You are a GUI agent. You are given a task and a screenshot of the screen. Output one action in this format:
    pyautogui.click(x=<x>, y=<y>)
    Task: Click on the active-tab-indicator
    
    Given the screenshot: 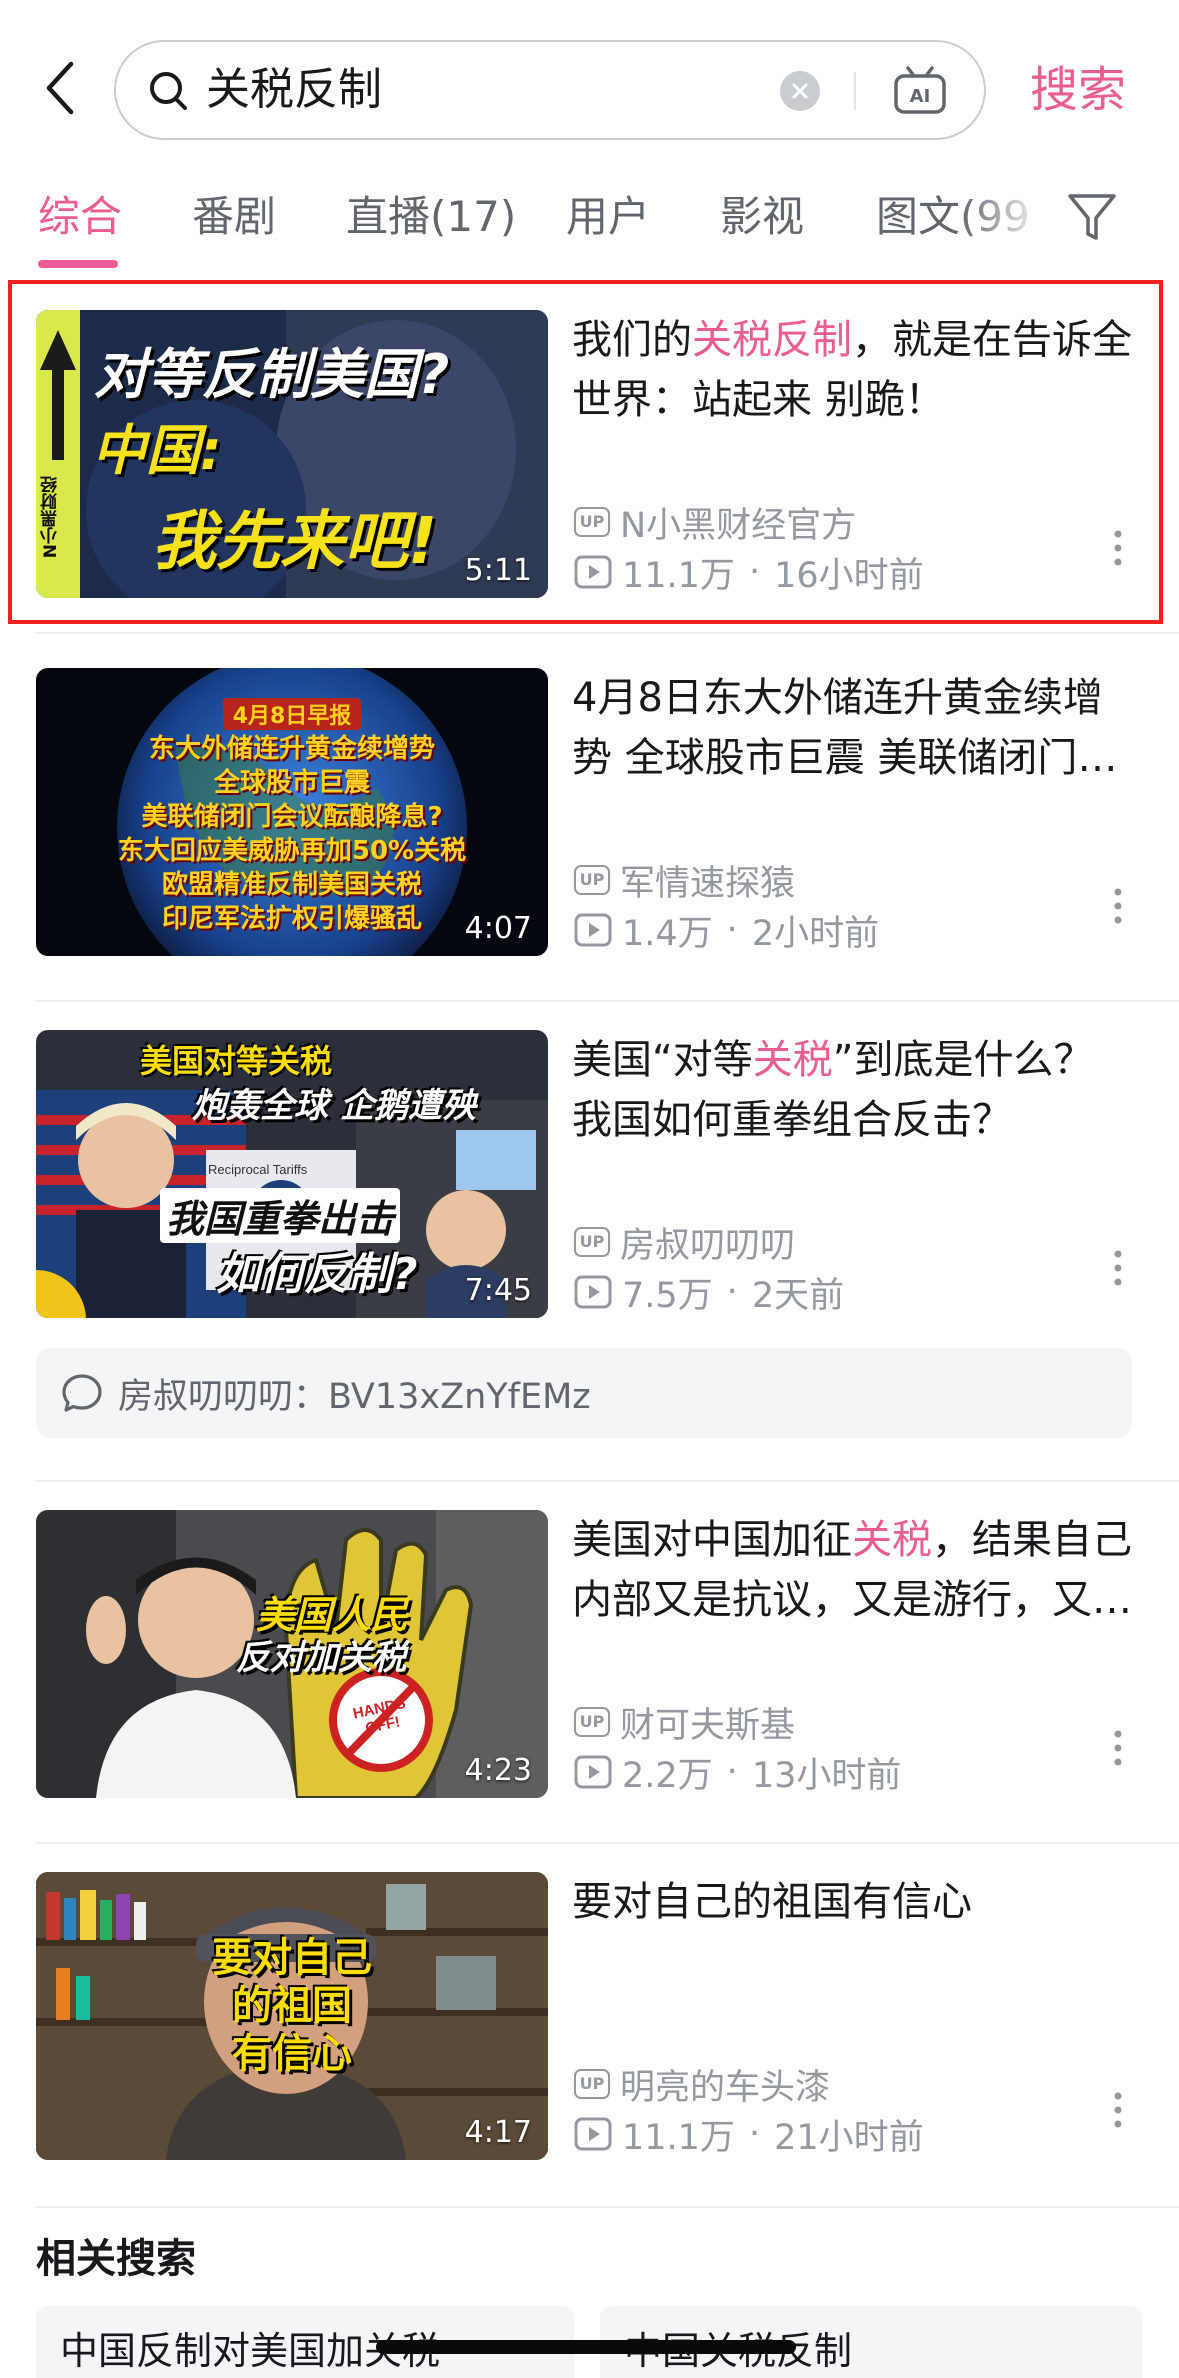 What is the action you would take?
    pyautogui.click(x=78, y=264)
    